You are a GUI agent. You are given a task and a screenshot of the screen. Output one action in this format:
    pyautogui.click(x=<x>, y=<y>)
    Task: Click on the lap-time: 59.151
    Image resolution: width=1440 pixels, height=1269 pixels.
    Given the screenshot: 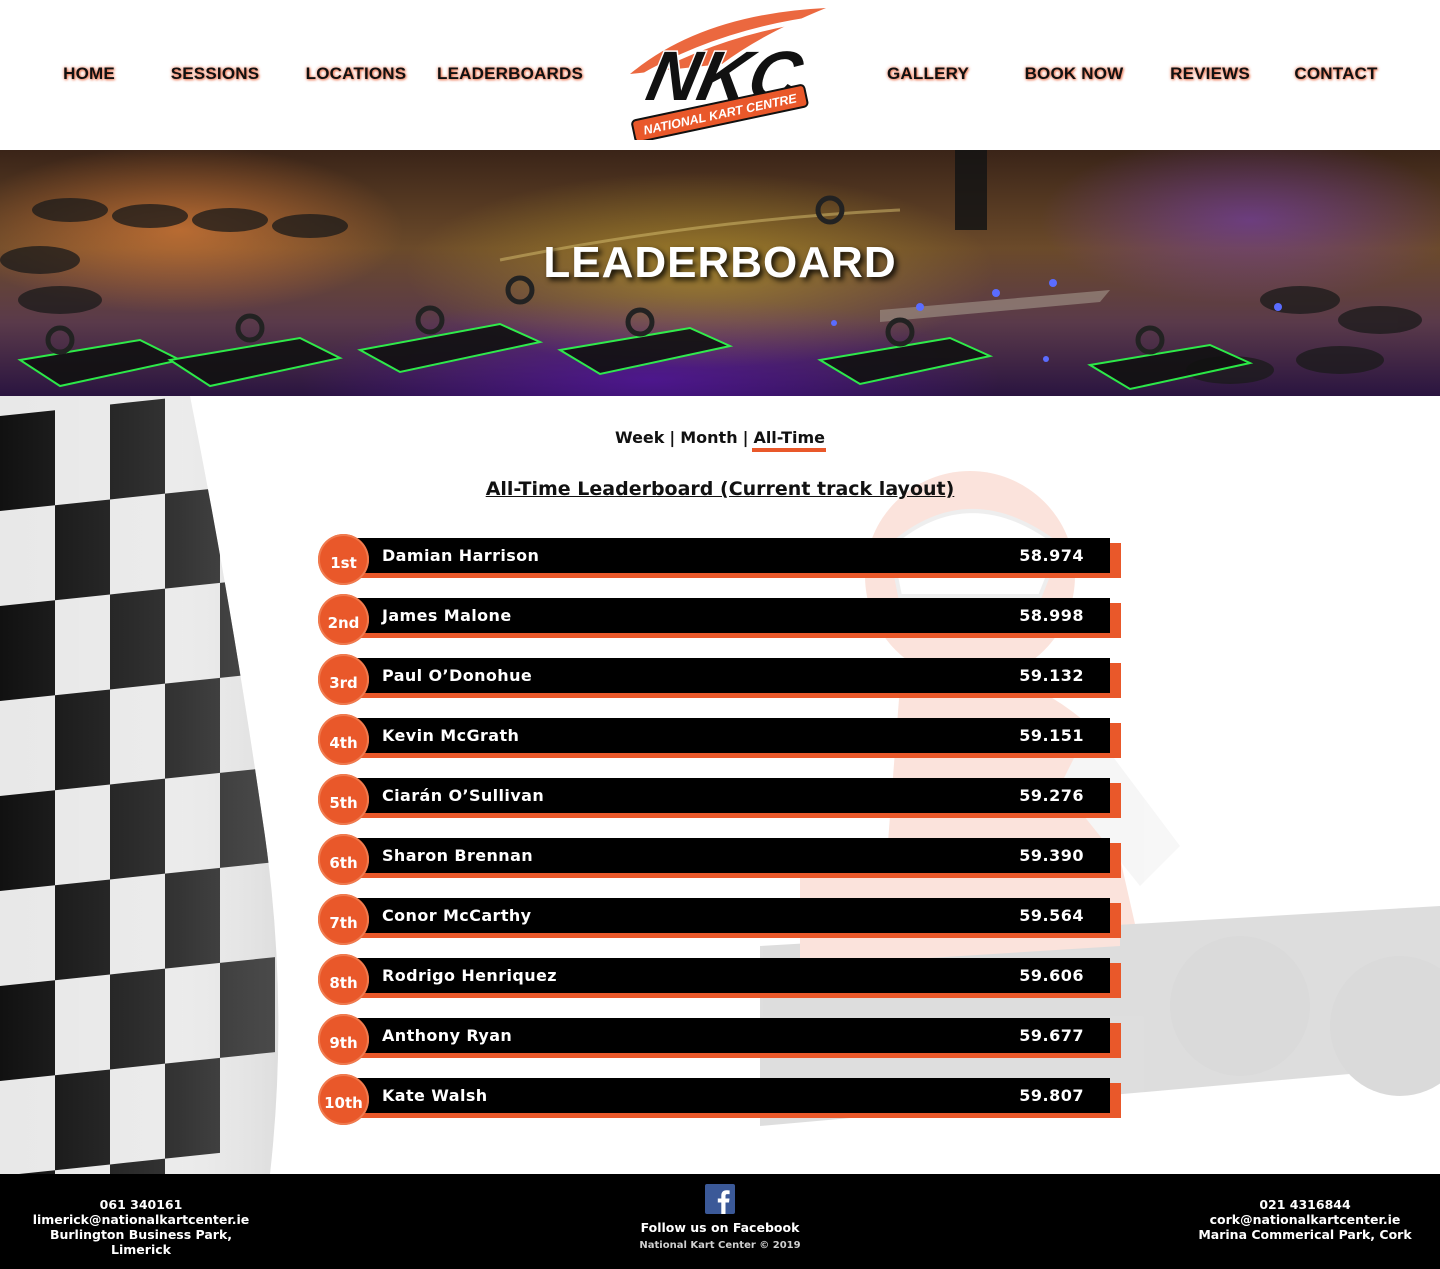 What is the action you would take?
    pyautogui.click(x=1051, y=735)
    